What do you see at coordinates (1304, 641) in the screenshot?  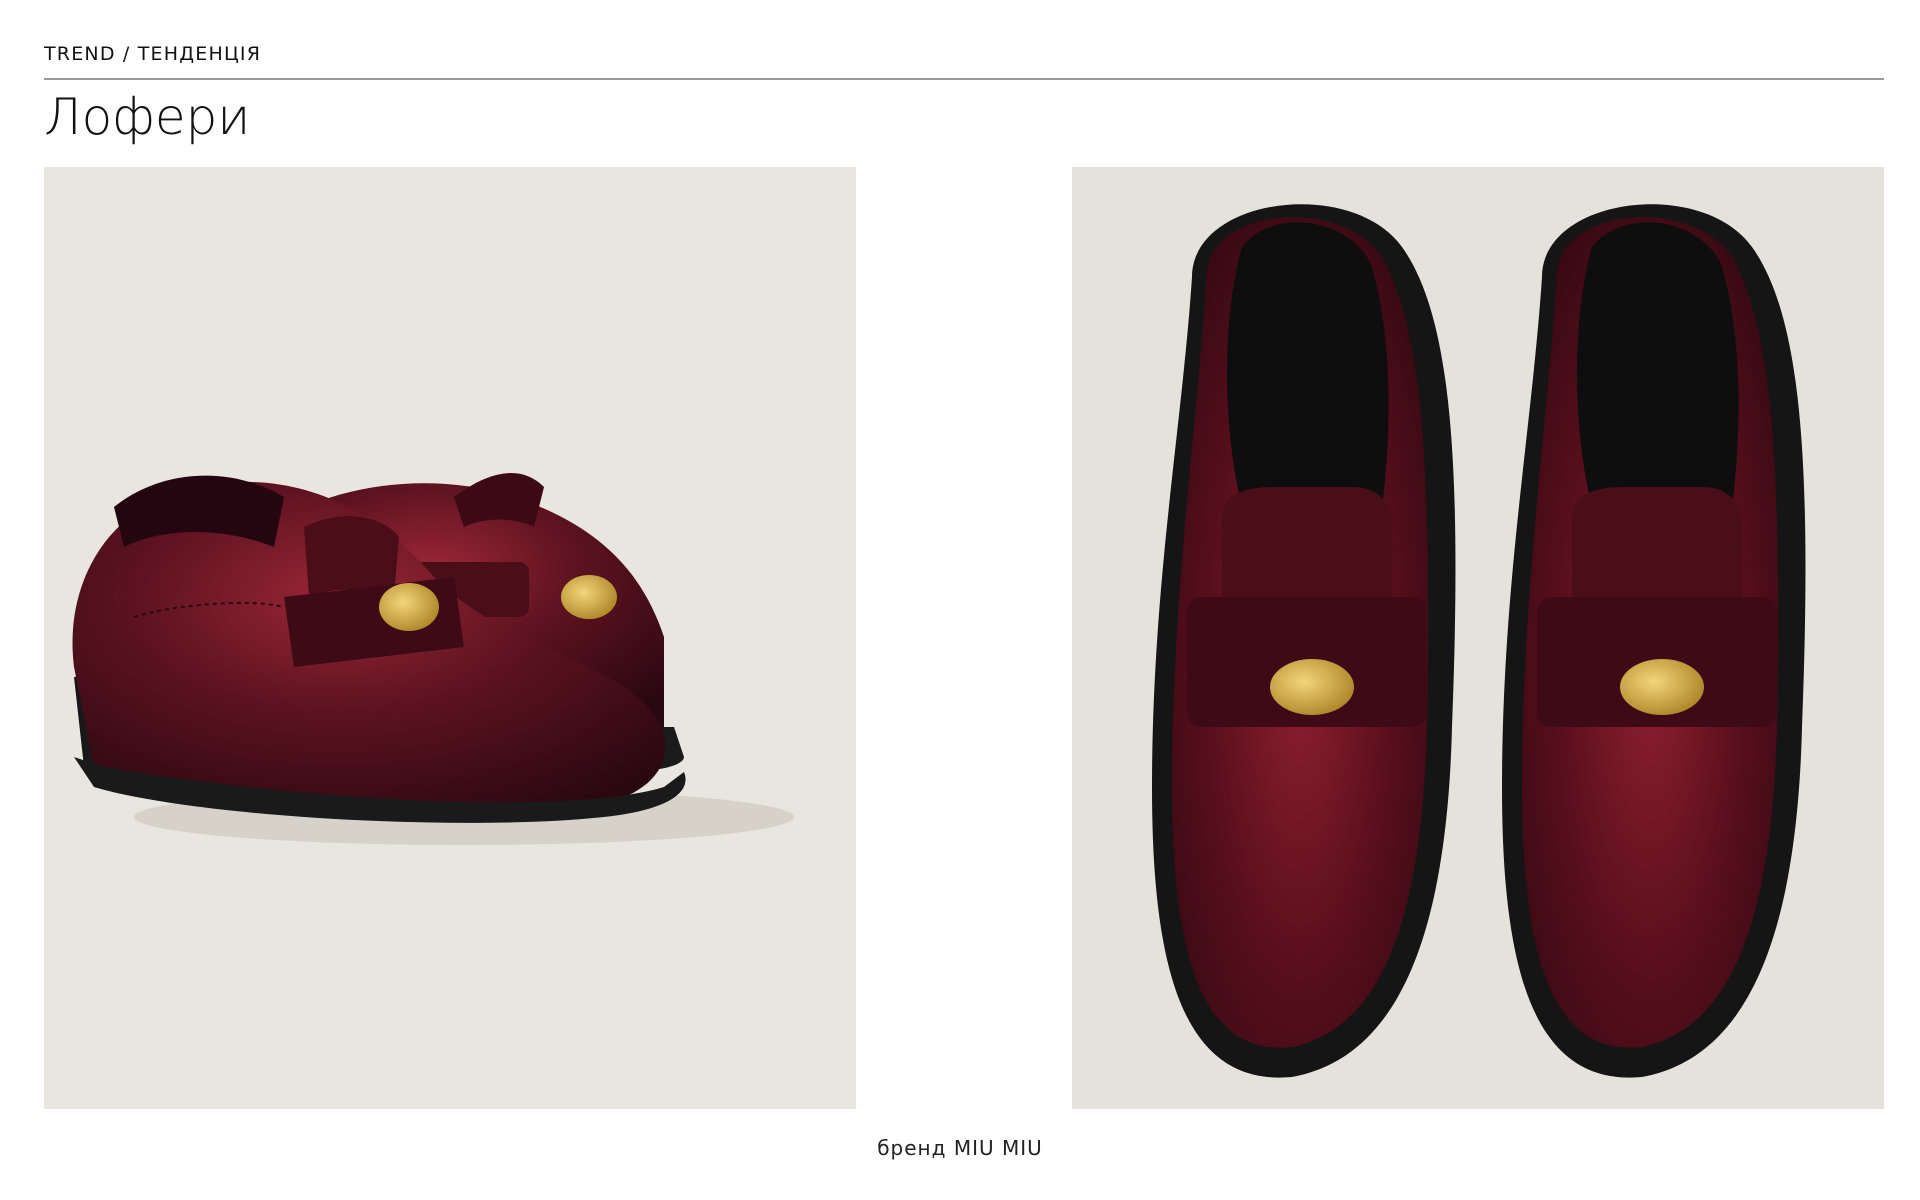 I see `left-loafer-top` at bounding box center [1304, 641].